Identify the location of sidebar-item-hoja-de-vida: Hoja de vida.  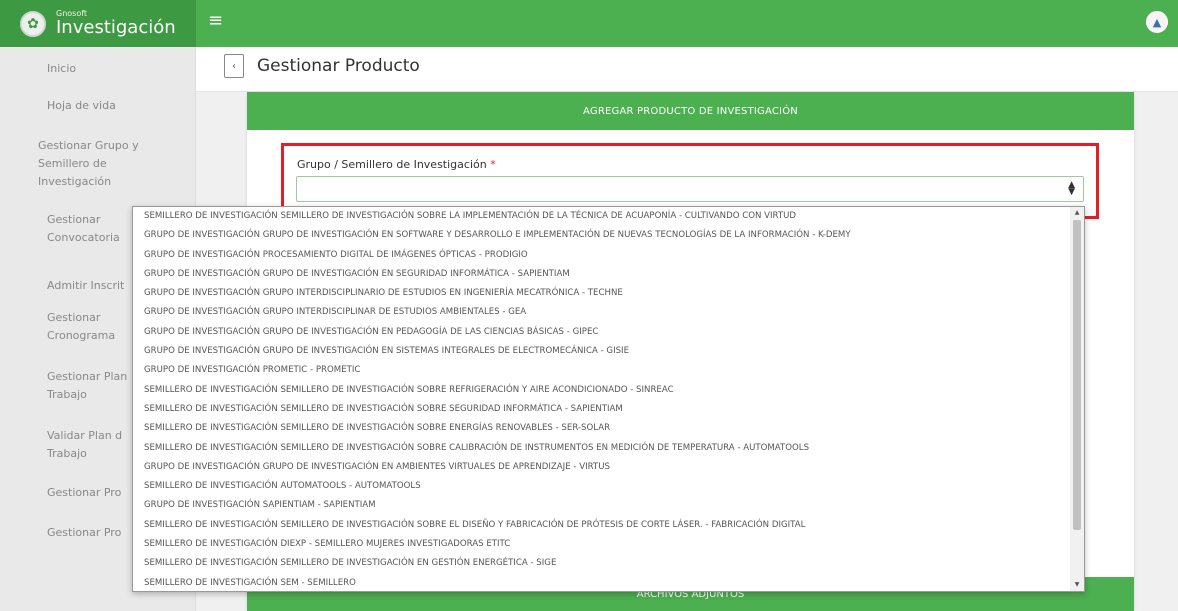
(81, 106).